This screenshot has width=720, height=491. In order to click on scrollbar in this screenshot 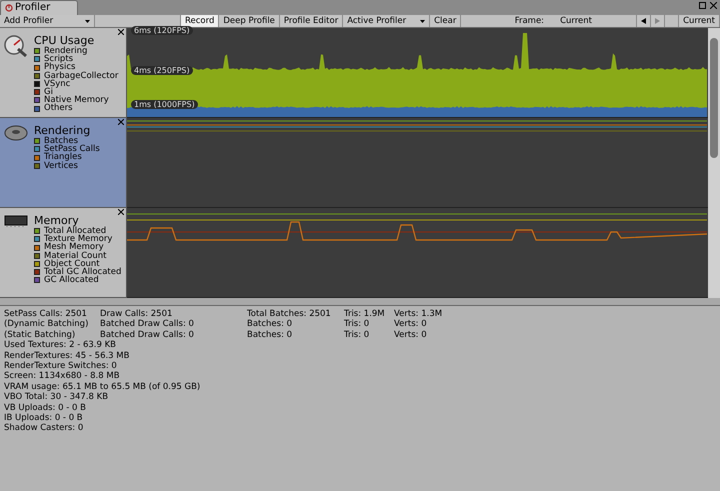, I will do `click(714, 163)`.